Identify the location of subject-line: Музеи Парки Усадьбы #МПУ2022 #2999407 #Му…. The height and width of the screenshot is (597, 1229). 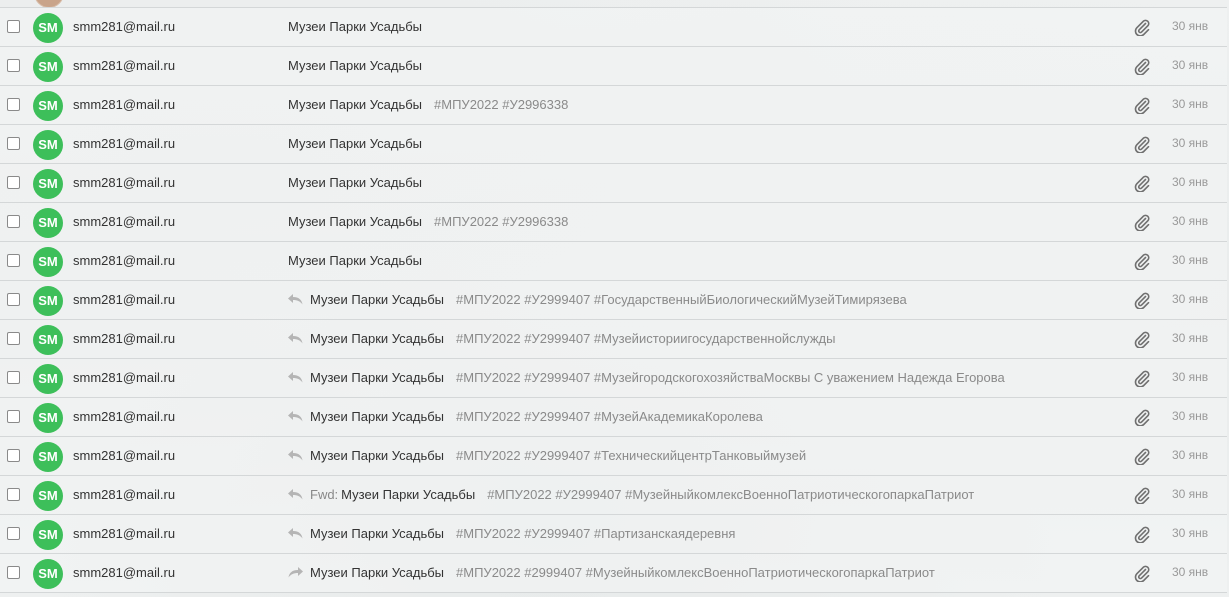
(702, 572).